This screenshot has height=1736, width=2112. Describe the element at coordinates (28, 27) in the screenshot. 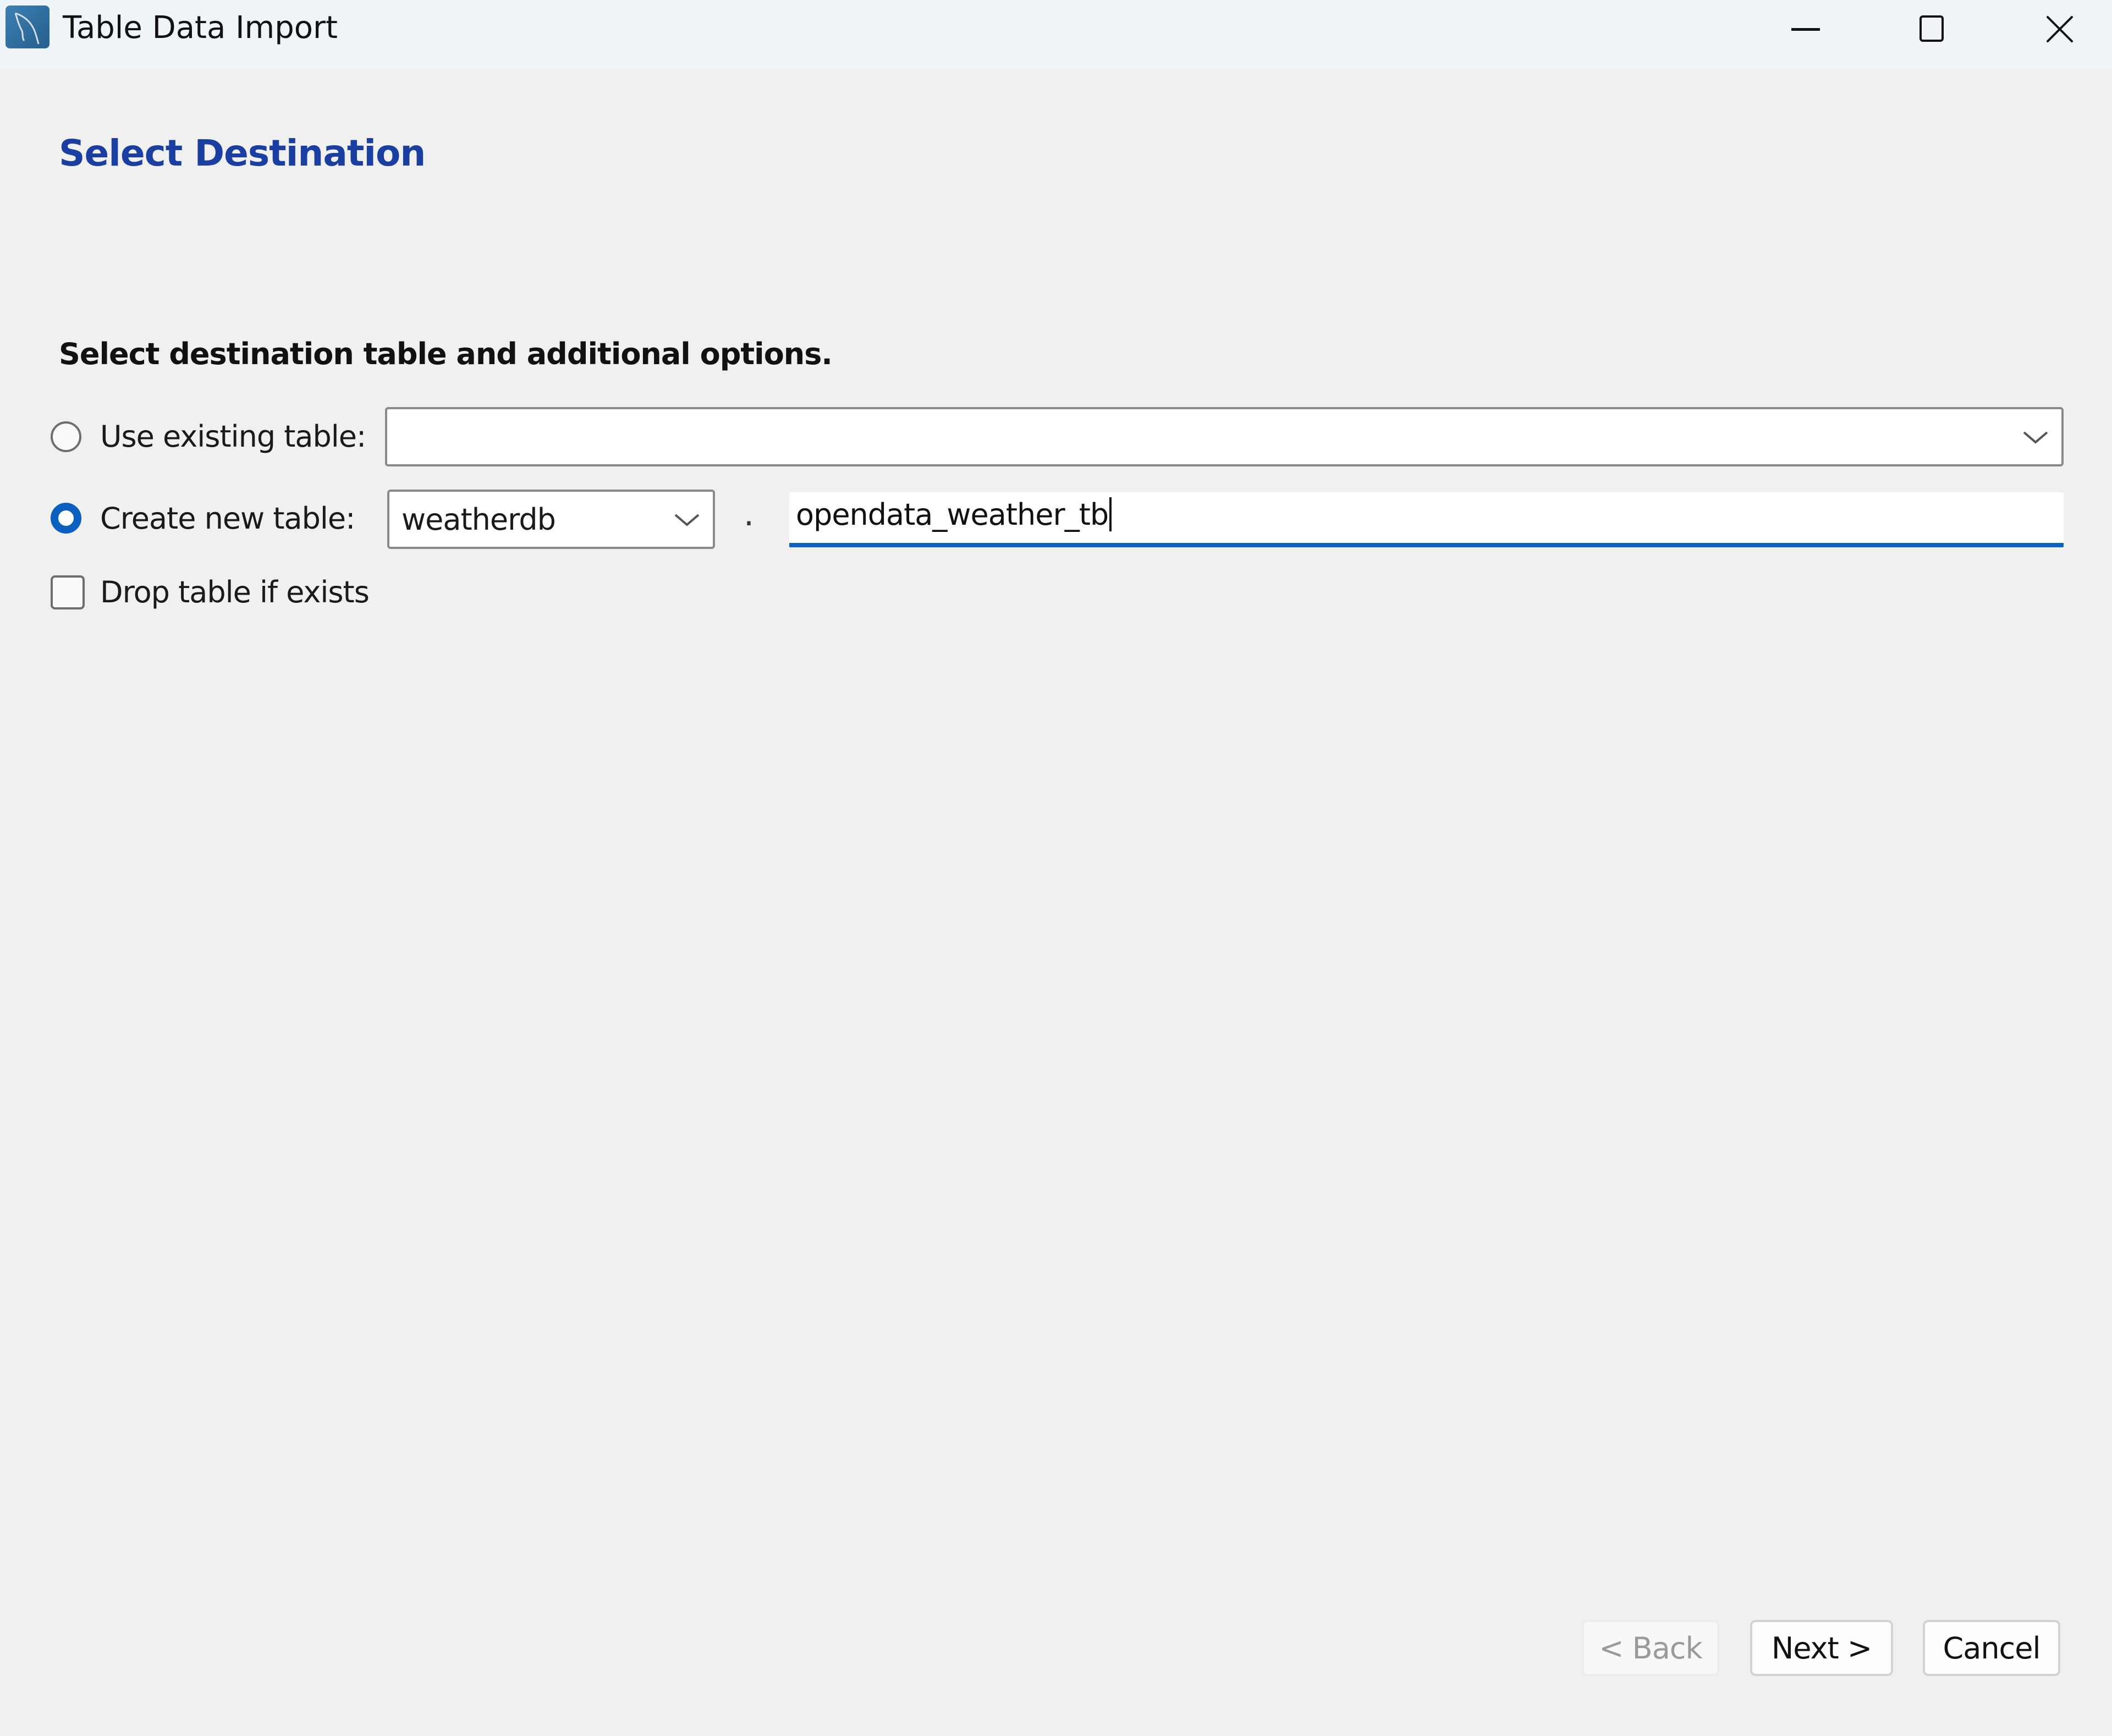

I see `mysql-dolphin-icon` at that location.